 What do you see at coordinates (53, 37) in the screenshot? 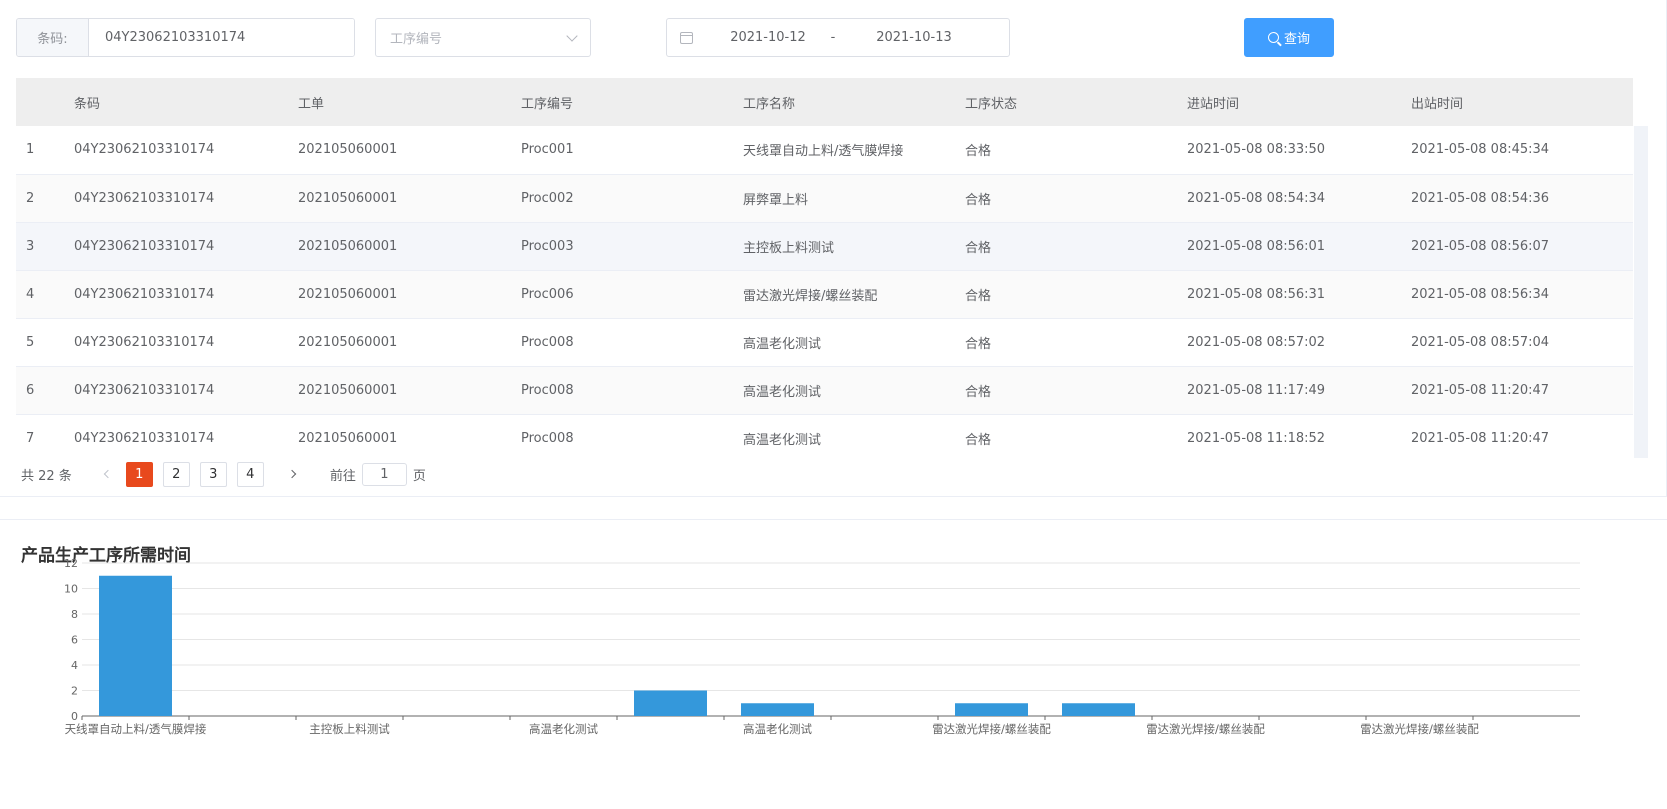
I see `barcode-label: 条码:` at bounding box center [53, 37].